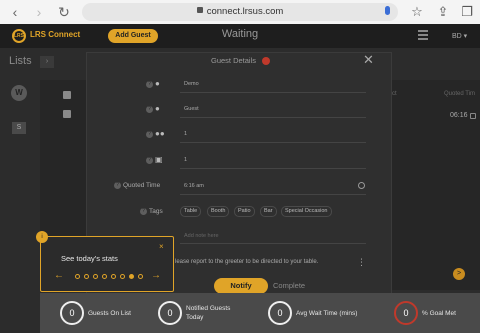  Describe the element at coordinates (191, 109) in the screenshot. I see `last-name-field: Guest` at that location.